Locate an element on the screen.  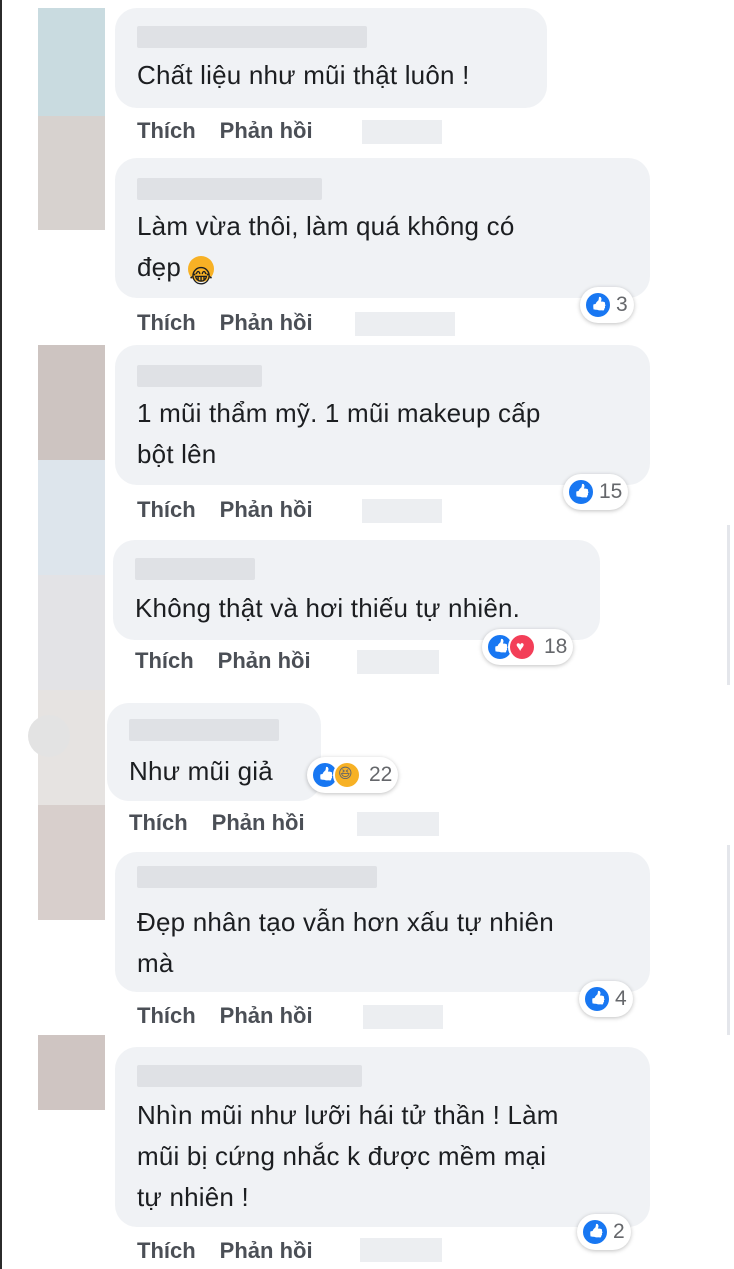
comment-bubble: Làm vừa thôi, làm quá không có đẹp is located at coordinates (382, 228).